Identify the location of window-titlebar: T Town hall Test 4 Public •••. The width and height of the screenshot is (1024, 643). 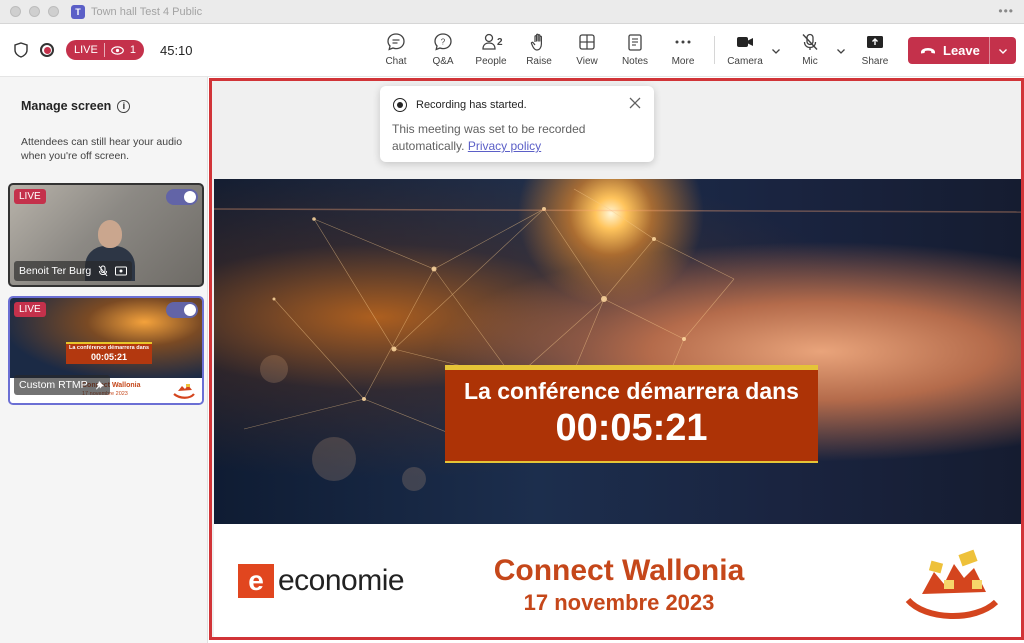
(512, 12).